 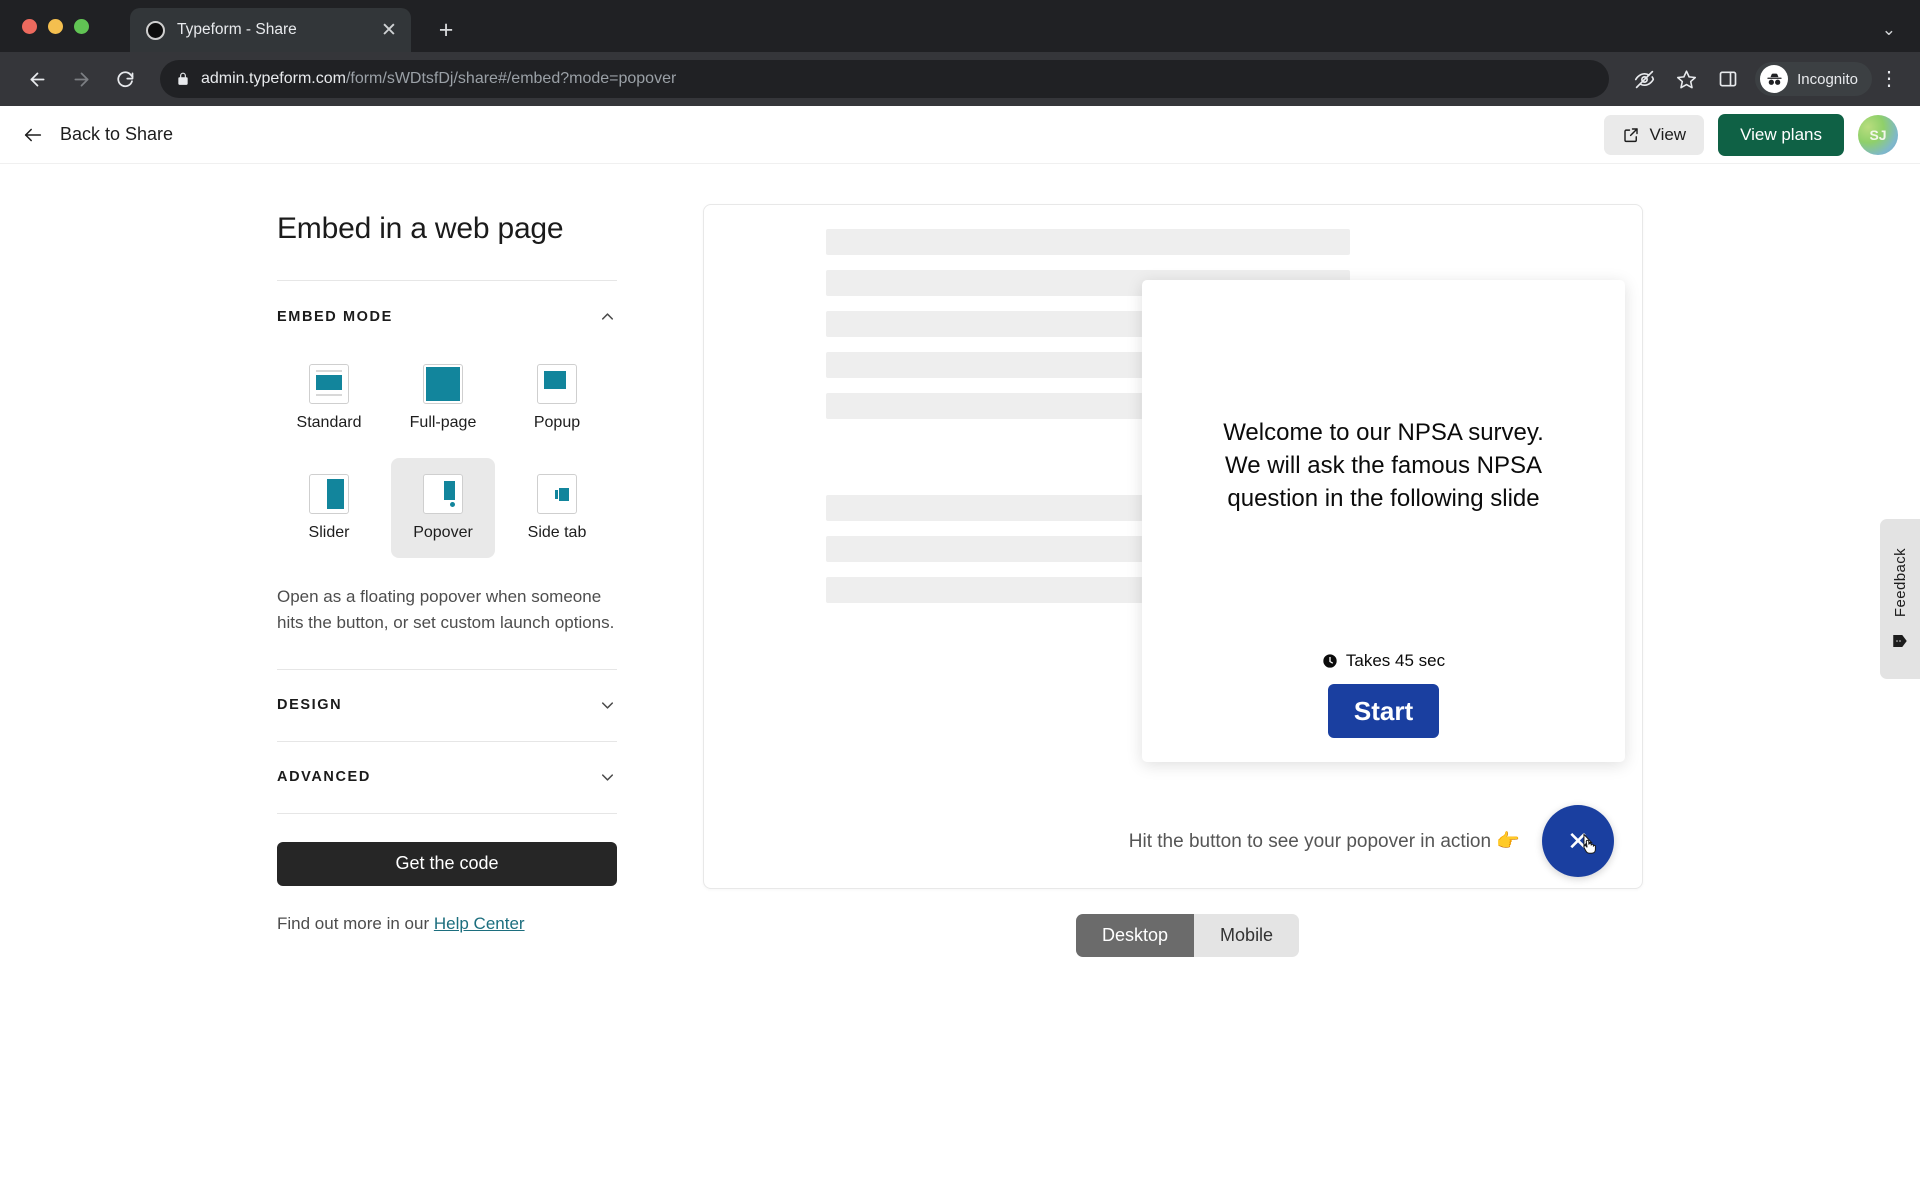 I want to click on browser-menu-icon: ⋮, so click(x=1889, y=79).